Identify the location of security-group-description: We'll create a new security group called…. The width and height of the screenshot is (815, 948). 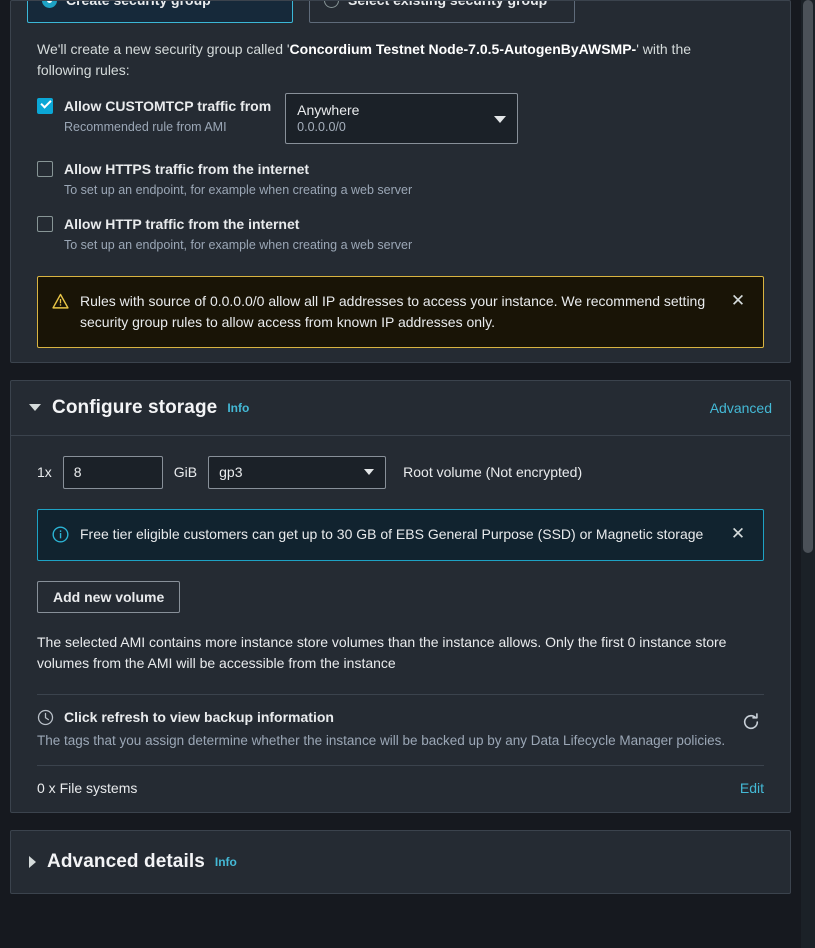
(391, 52).